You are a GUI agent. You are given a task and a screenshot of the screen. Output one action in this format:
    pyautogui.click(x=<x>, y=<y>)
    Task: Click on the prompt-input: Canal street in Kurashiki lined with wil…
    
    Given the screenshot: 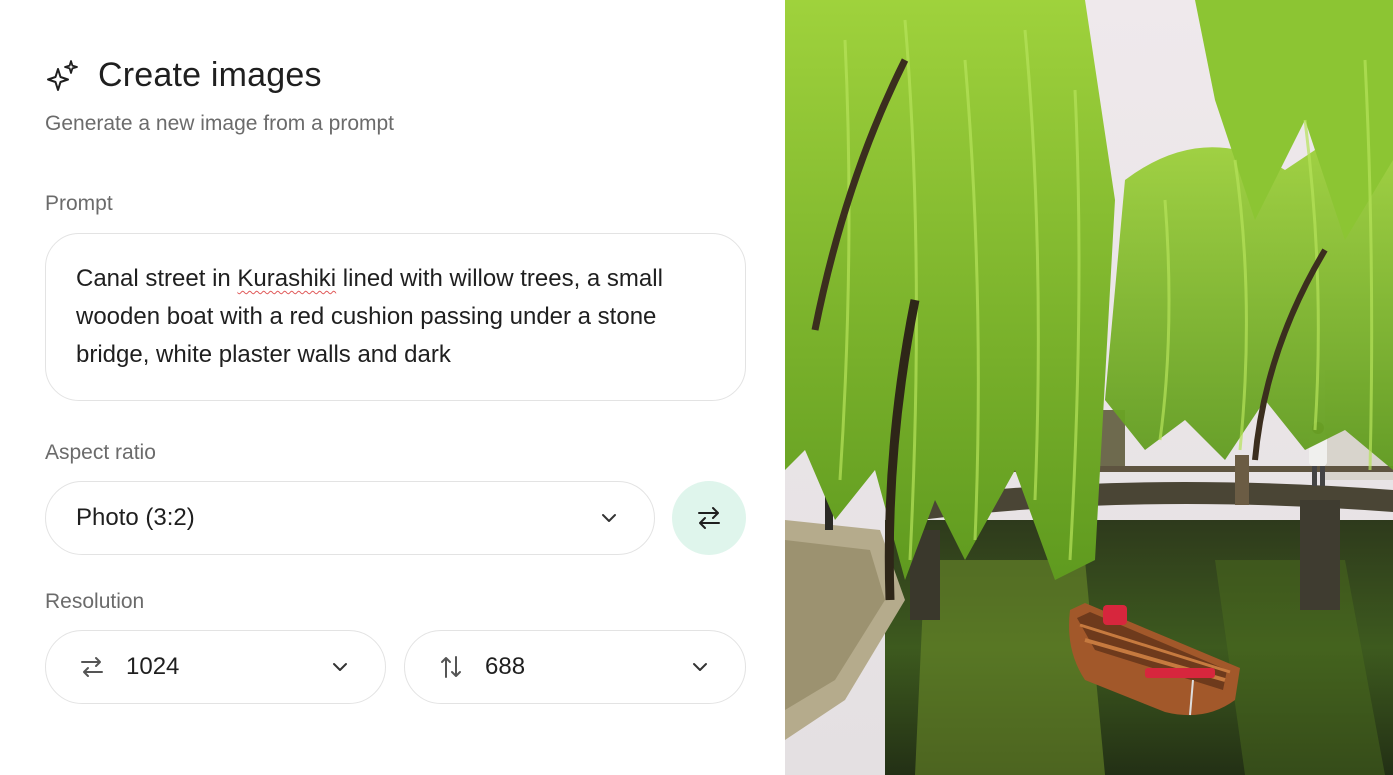 What is the action you would take?
    pyautogui.click(x=395, y=317)
    